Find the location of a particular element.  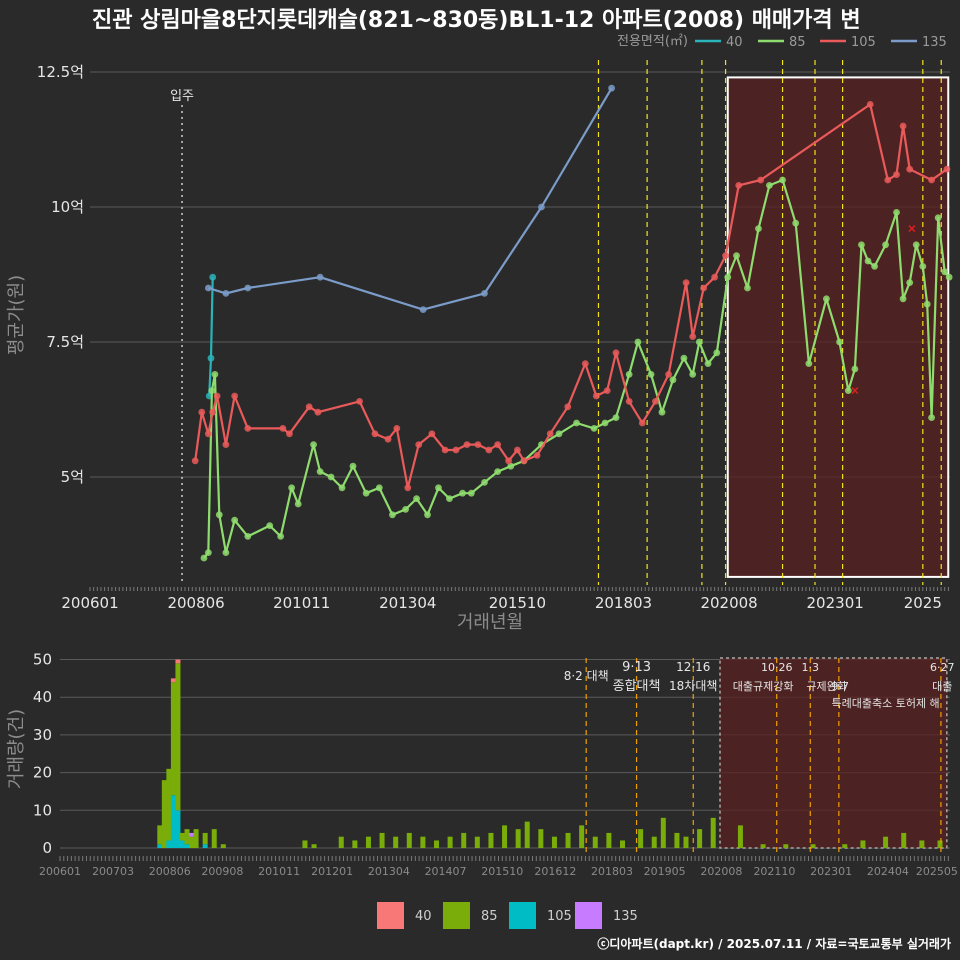

bar-x-tick-label: 201201 is located at coordinates (332, 871).